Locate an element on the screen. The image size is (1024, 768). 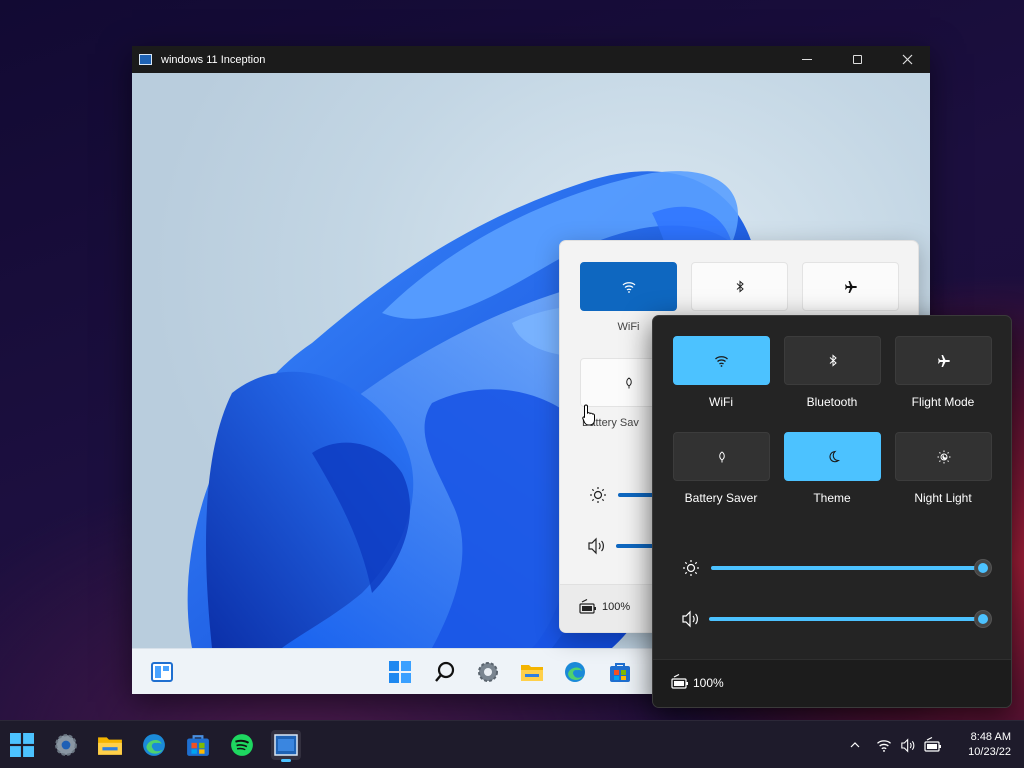
quick-setting-night-light is located at coordinates (943, 456).